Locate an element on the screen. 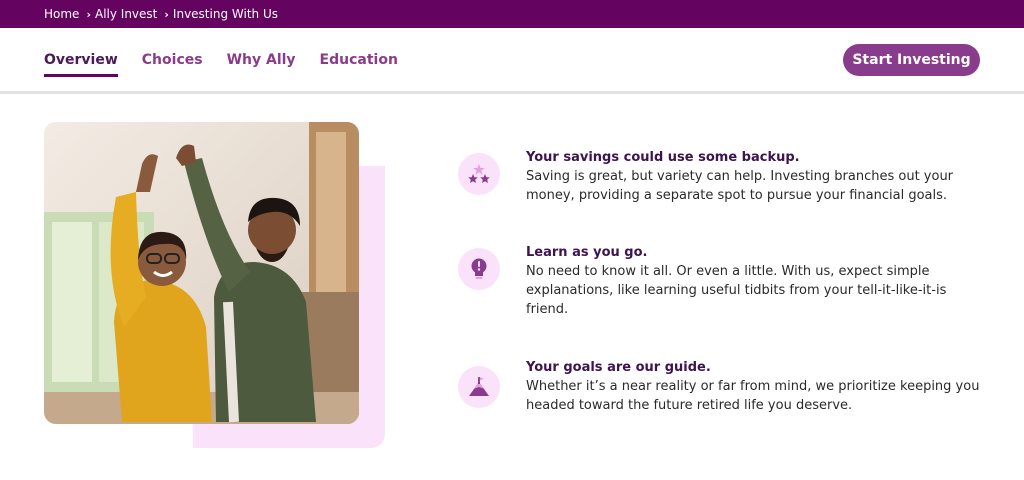 Image resolution: width=1024 pixels, height=480 pixels. breadcrumb: Home › Ally Invest › Investing With Us is located at coordinates (161, 14).